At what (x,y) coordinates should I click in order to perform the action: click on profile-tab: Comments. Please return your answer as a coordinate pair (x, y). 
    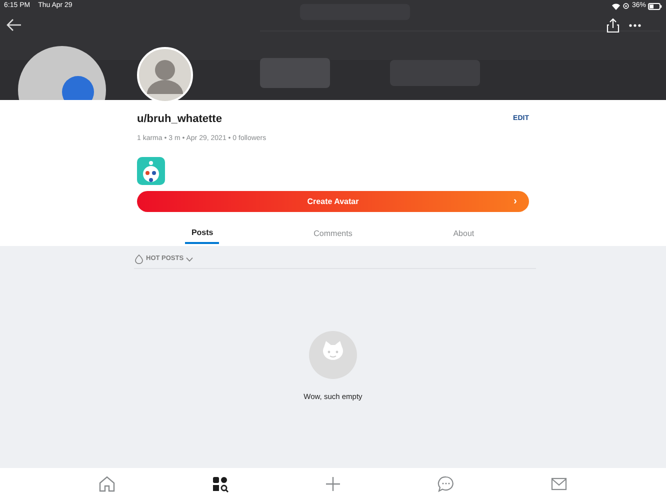
    Looking at the image, I should click on (333, 234).